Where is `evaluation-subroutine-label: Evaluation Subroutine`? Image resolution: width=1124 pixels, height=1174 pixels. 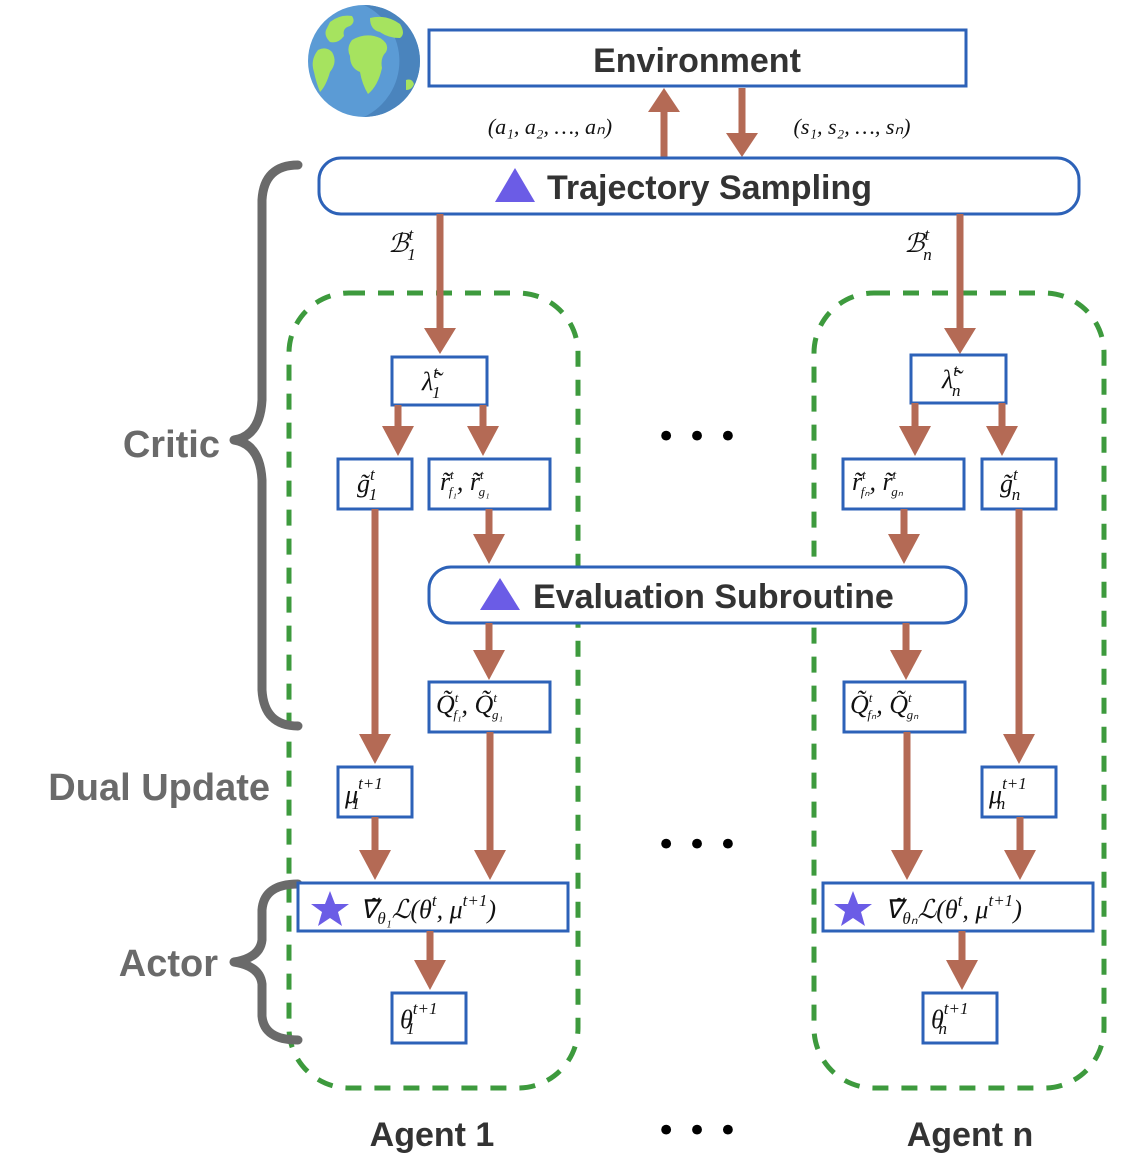
evaluation-subroutine-label: Evaluation Subroutine is located at coordinates (713, 597).